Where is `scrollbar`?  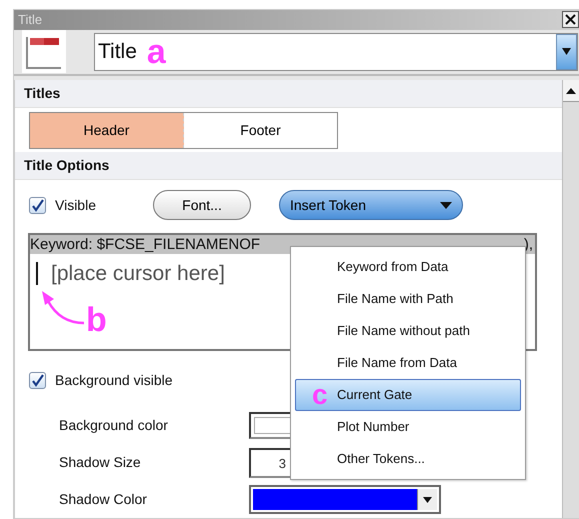 scrollbar is located at coordinates (570, 299).